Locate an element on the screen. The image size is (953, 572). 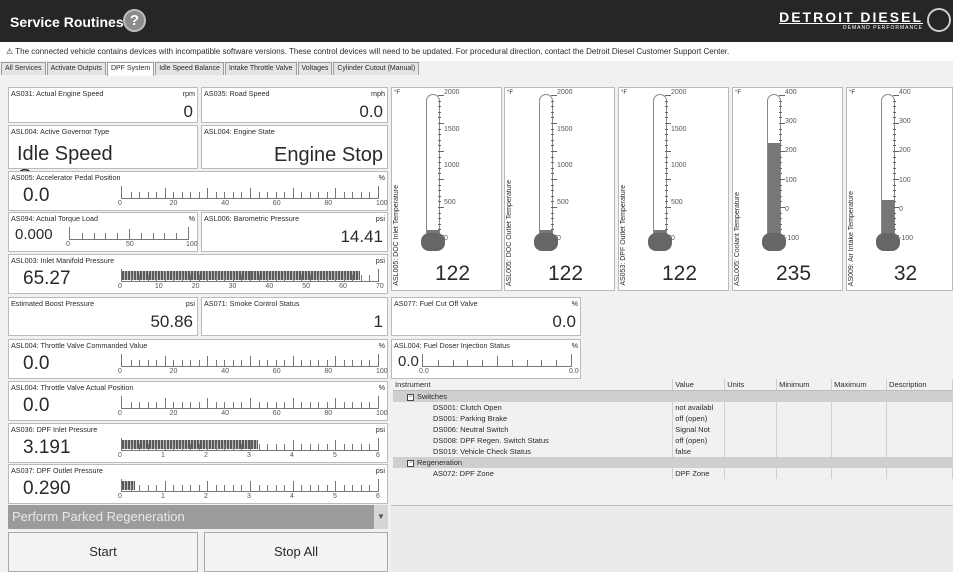
routine-select: Perform Parked Regeneration ▼ is located at coordinates (198, 517).